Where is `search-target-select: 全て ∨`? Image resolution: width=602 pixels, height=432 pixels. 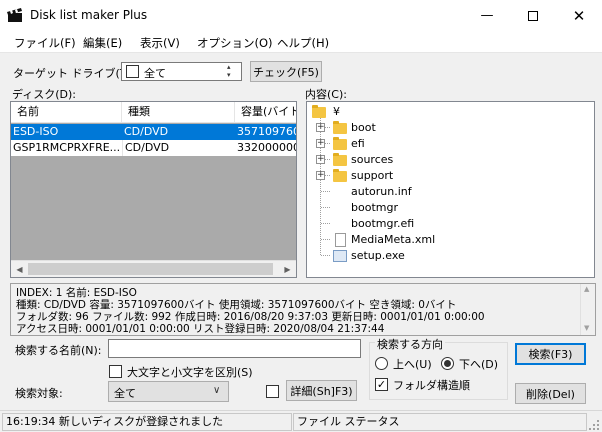
search-target-select: 全て ∨ is located at coordinates (168, 391).